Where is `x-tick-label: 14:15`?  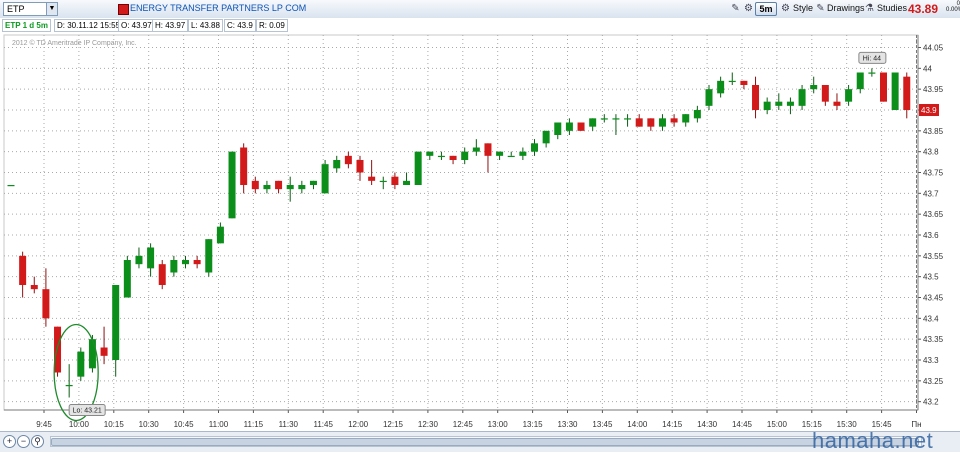
x-tick-label: 14:15 is located at coordinates (672, 424).